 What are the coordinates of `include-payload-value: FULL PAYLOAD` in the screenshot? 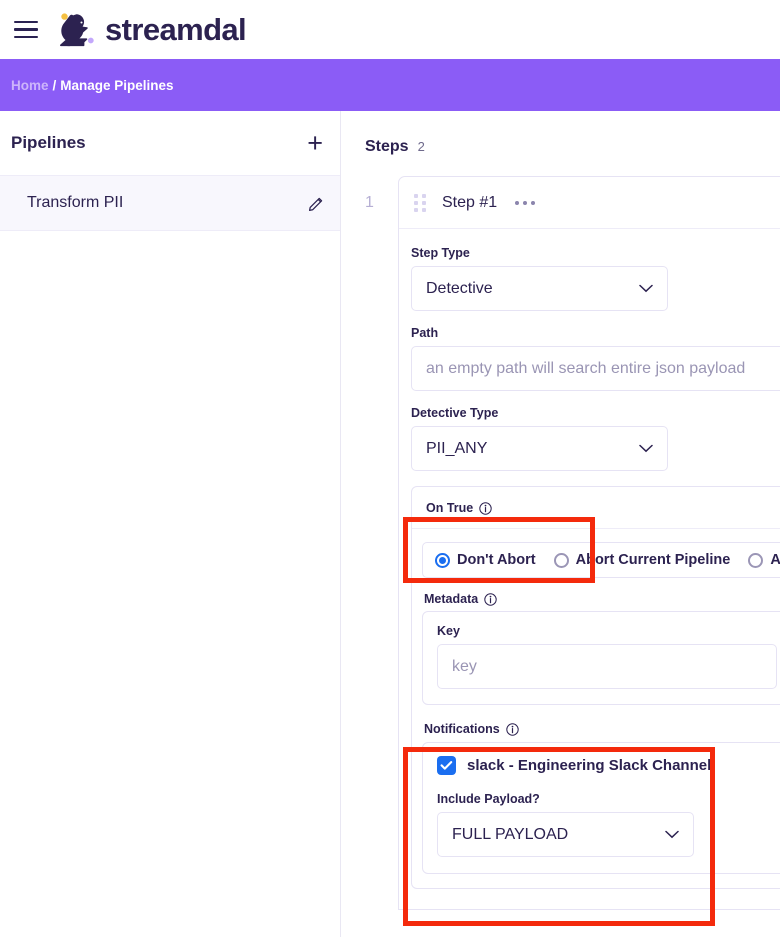 It's located at (510, 834).